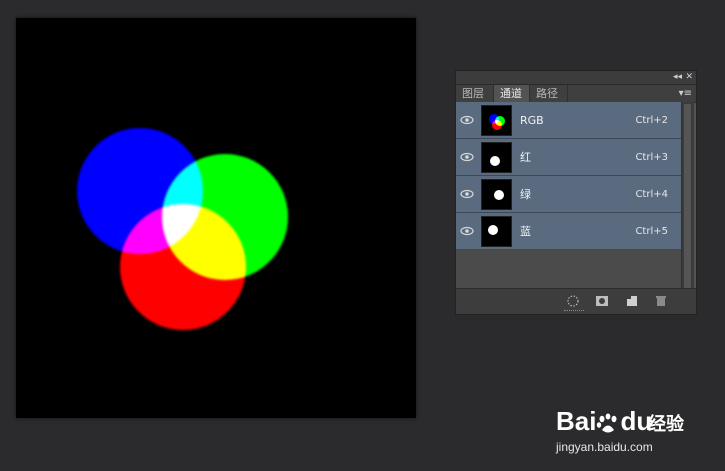  Describe the element at coordinates (475, 93) in the screenshot. I see `tab-layers: 图层` at that location.